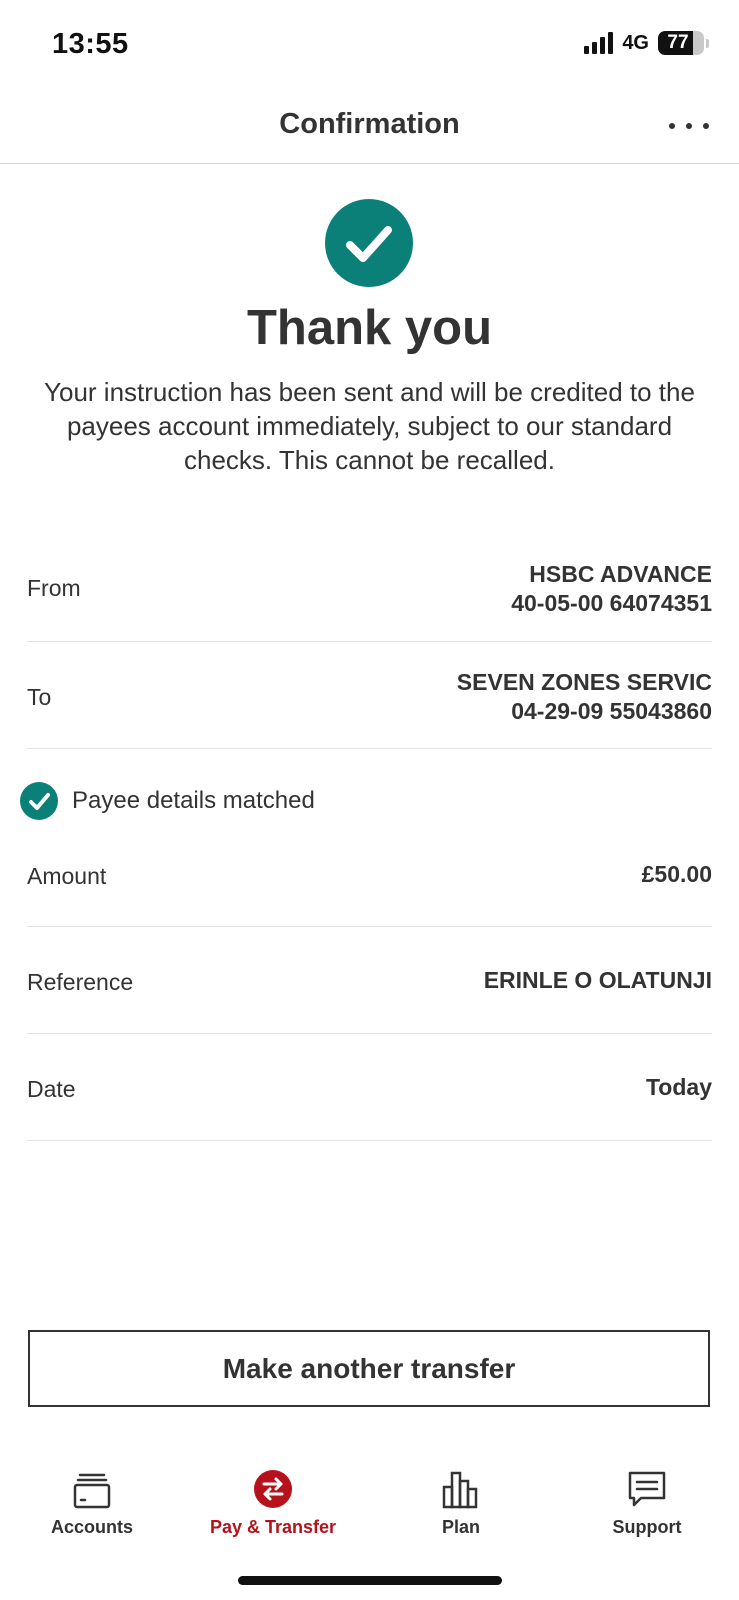  What do you see at coordinates (678, 1087) in the screenshot?
I see `date-value: Today` at bounding box center [678, 1087].